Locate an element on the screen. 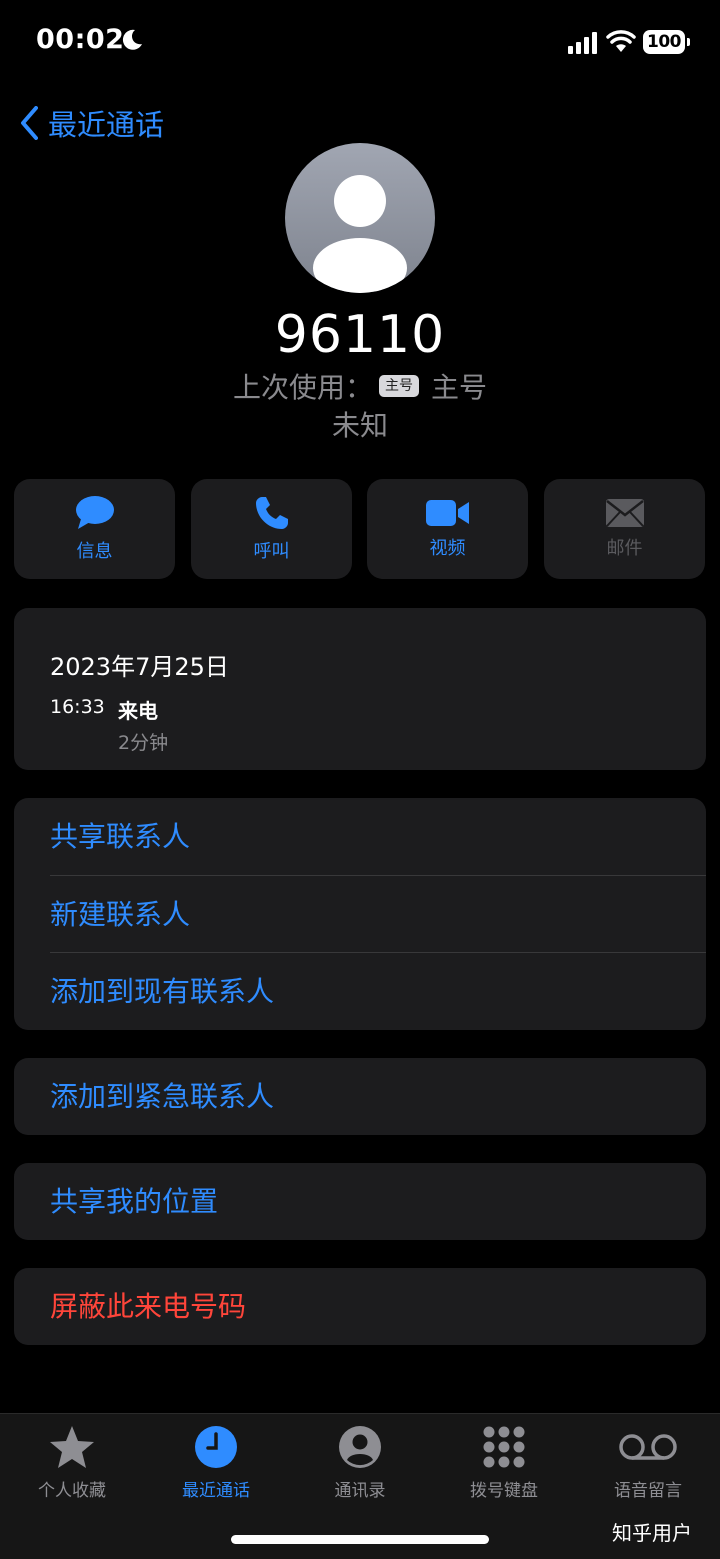  call-history-card: 2023年7月25日 16:33 来电 2分钟 is located at coordinates (360, 689).